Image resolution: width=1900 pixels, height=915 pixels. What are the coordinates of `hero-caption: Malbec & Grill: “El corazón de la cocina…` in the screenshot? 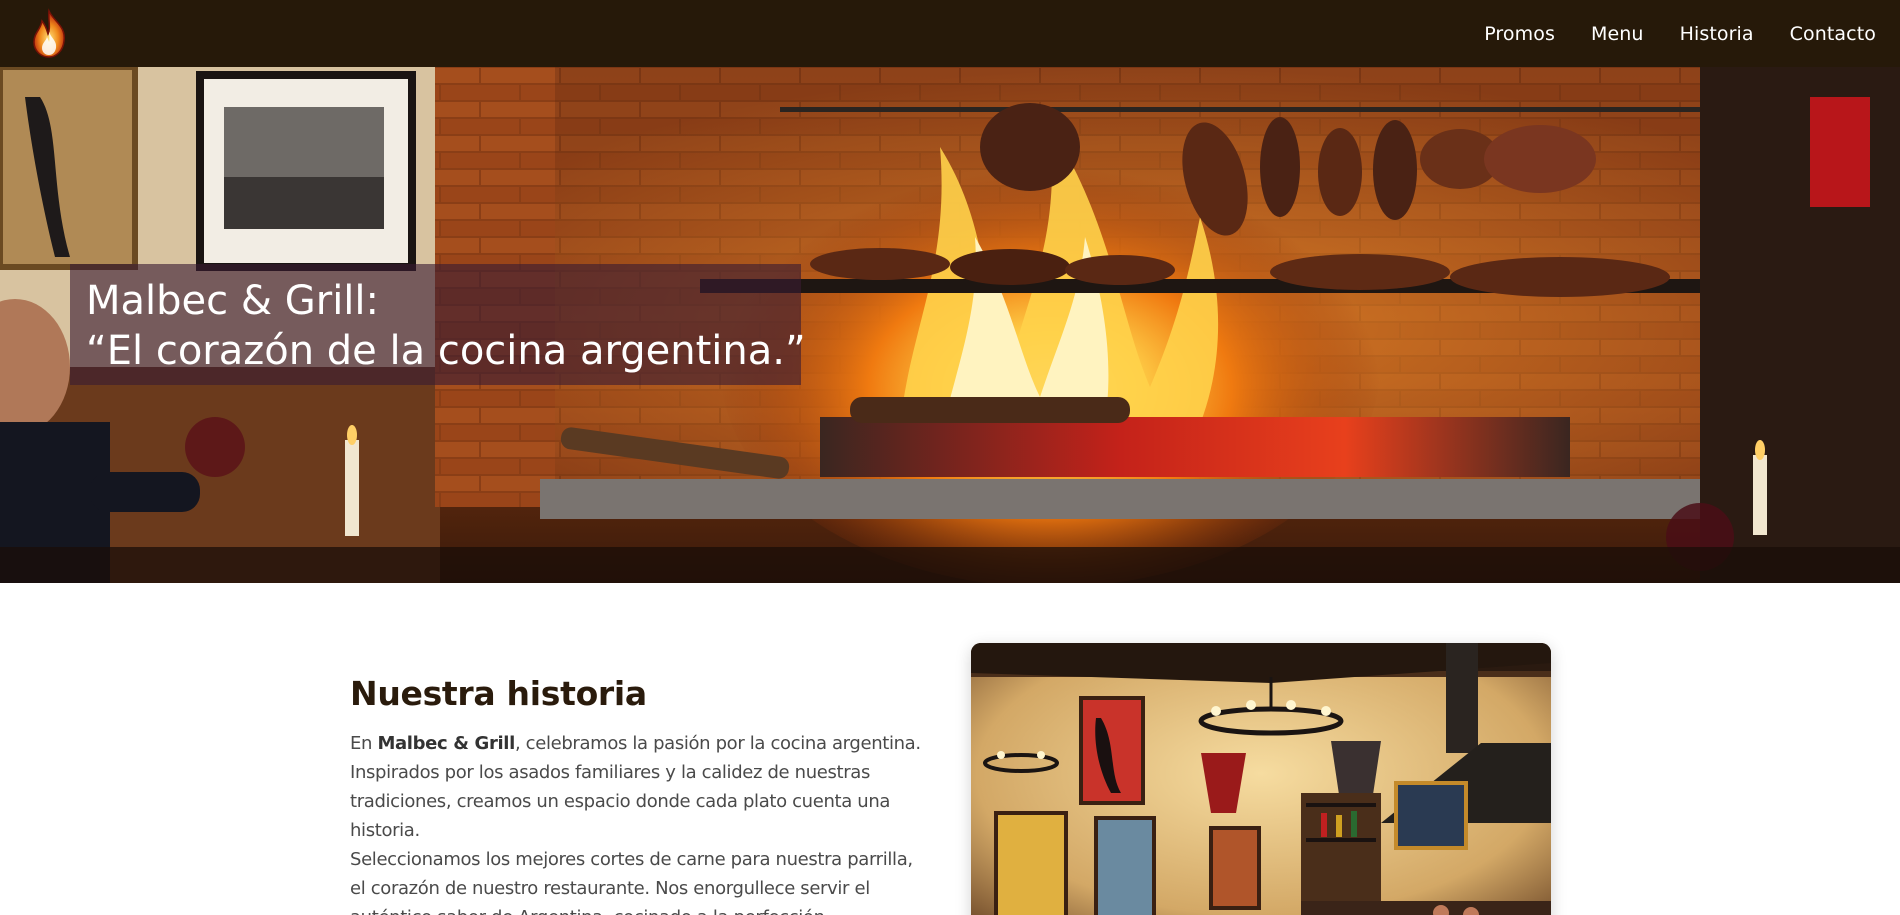 It's located at (438, 324).